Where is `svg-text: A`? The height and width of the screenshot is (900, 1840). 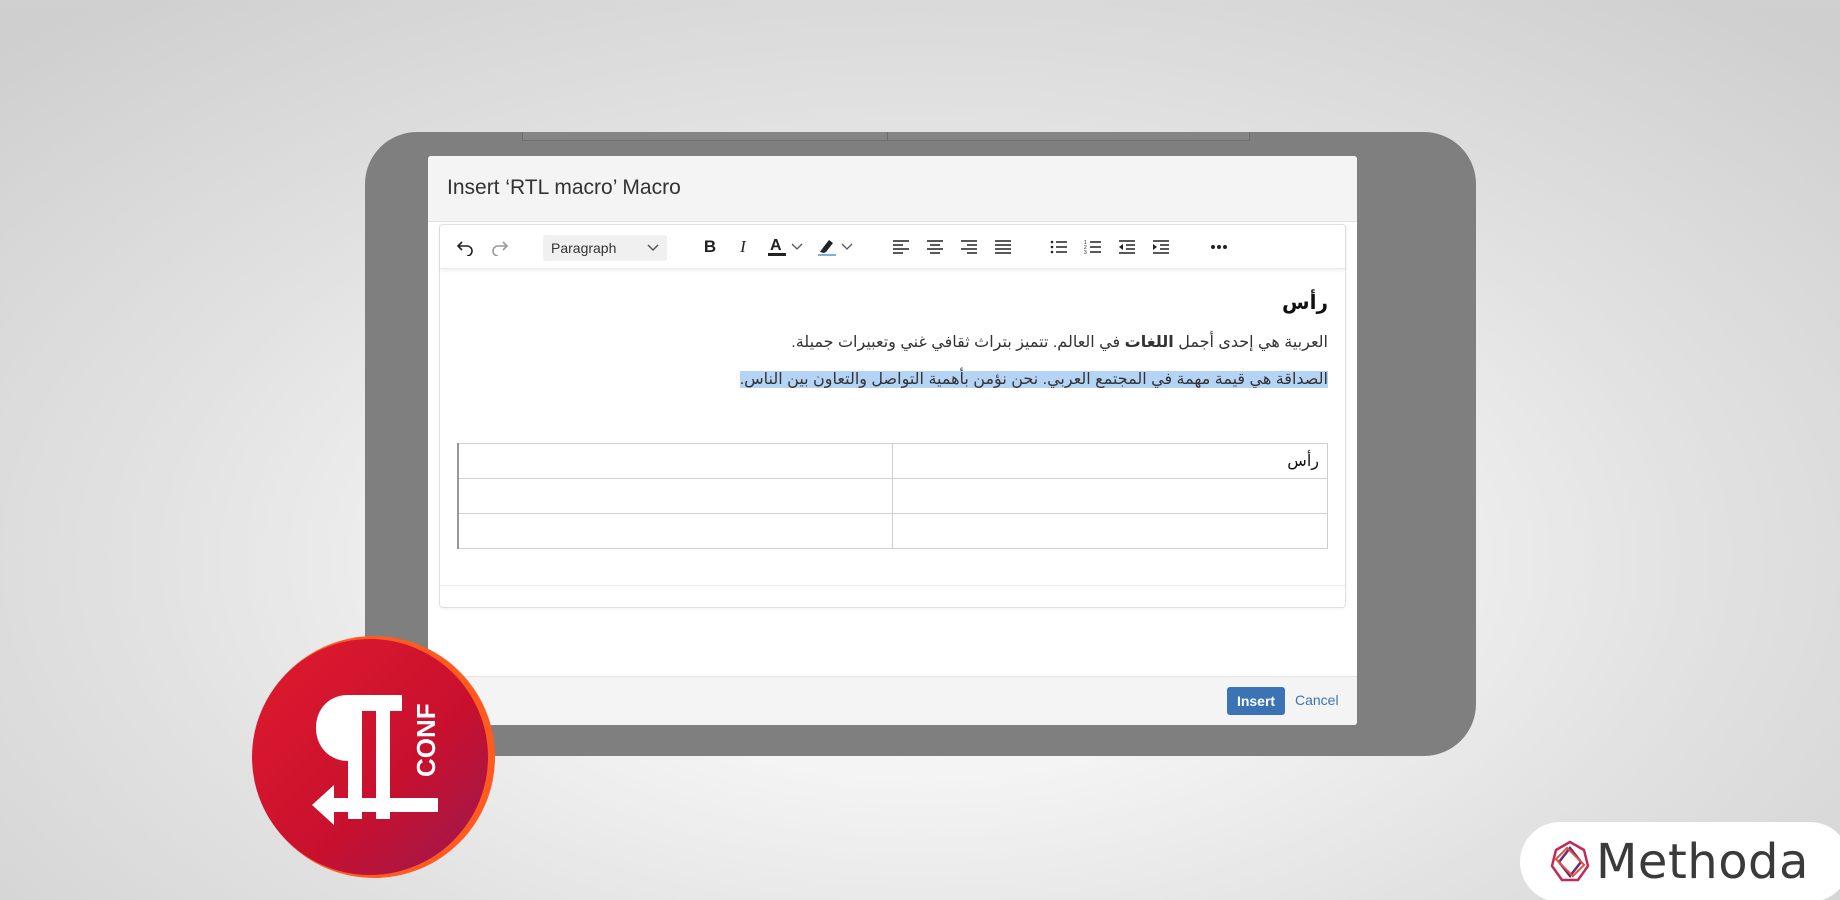 svg-text: A is located at coordinates (776, 245).